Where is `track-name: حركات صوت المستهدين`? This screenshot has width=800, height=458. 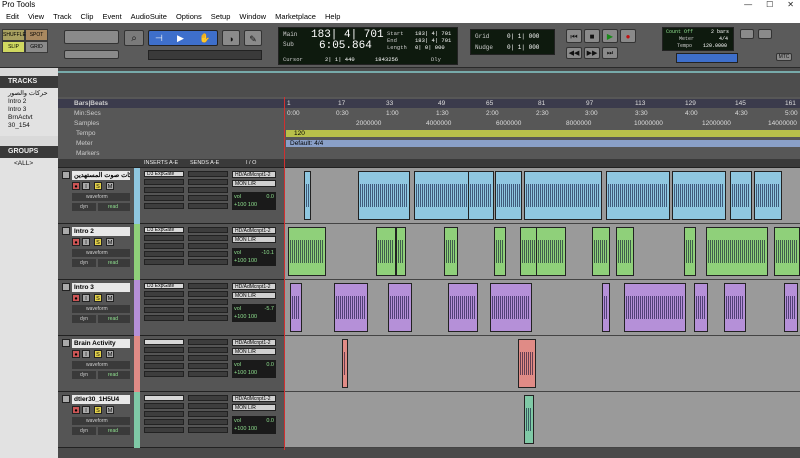
track-name: حركات صوت المستهدين is located at coordinates (101, 175).